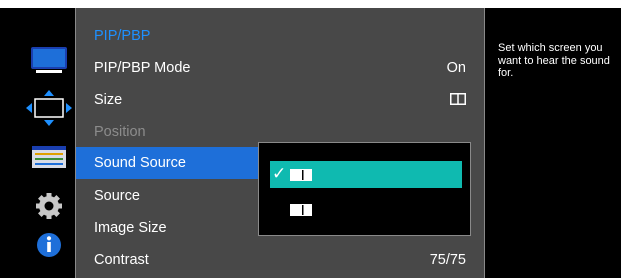 The height and width of the screenshot is (278, 621). Describe the element at coordinates (49, 246) in the screenshot. I see `information-icon` at that location.